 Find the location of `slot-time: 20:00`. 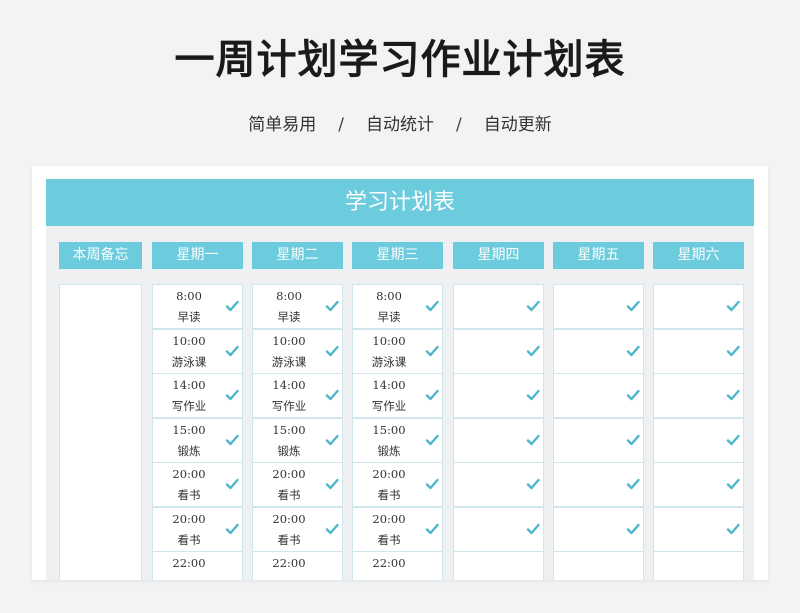

slot-time: 20:00 is located at coordinates (189, 474).